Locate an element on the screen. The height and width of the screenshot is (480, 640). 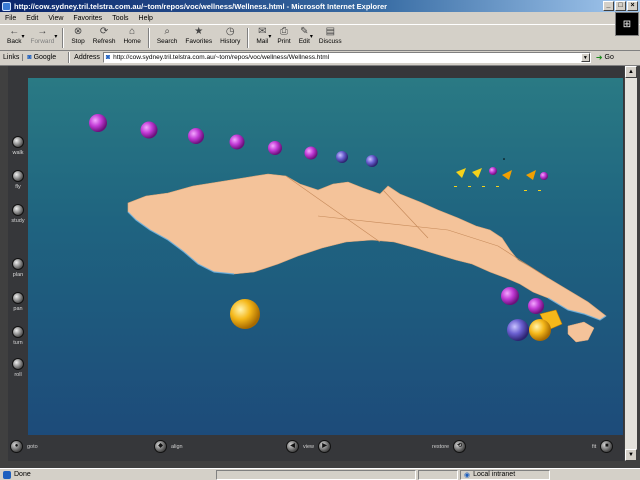
status-bar: Done ◉ Local intranet is located at coordinates (320, 474).